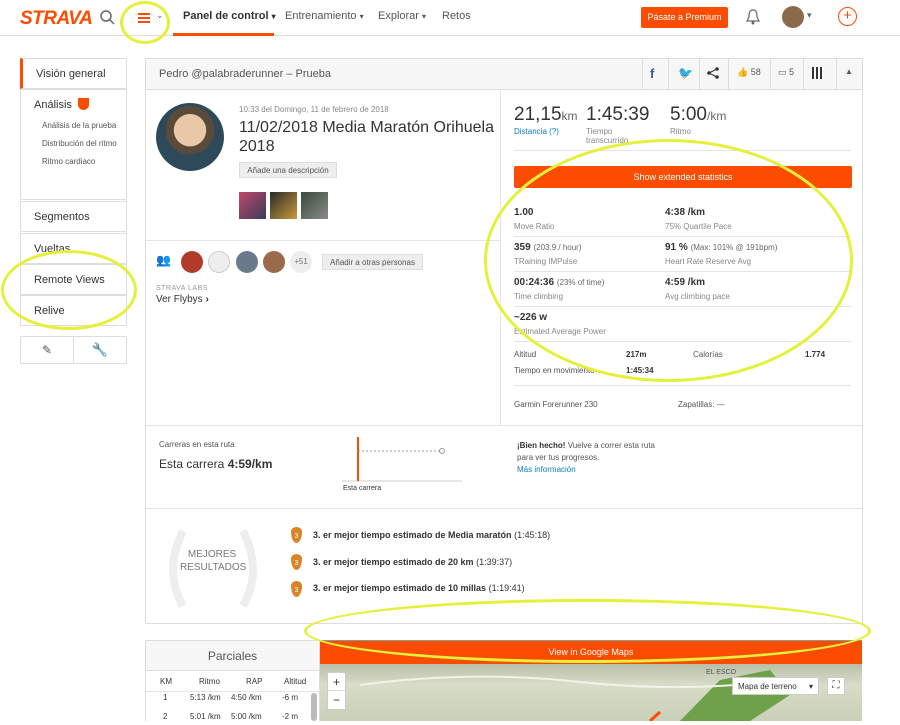 This screenshot has height=725, width=900. Describe the element at coordinates (83, 104) in the screenshot. I see `premium-shield-icon` at that location.